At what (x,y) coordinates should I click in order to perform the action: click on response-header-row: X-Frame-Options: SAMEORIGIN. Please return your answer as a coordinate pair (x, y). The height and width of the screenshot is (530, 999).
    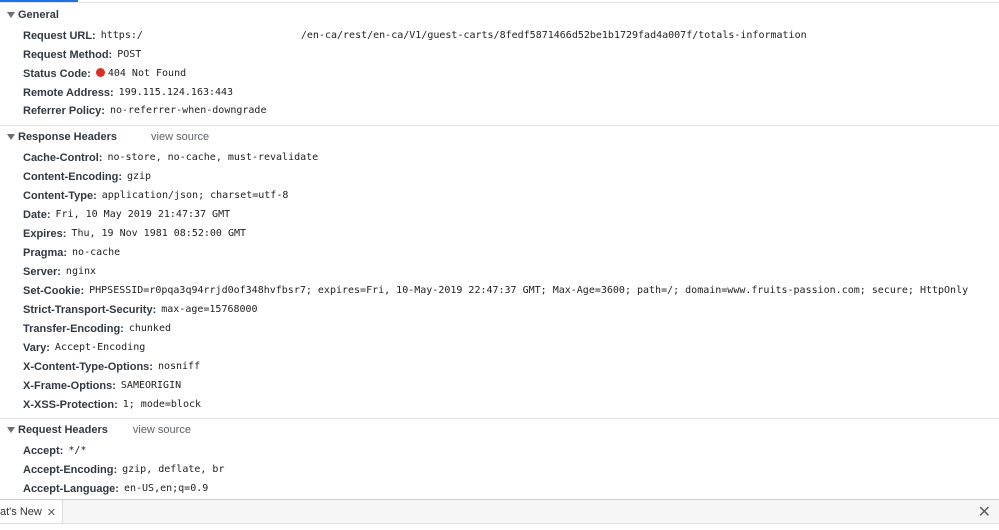
    Looking at the image, I should click on (102, 385).